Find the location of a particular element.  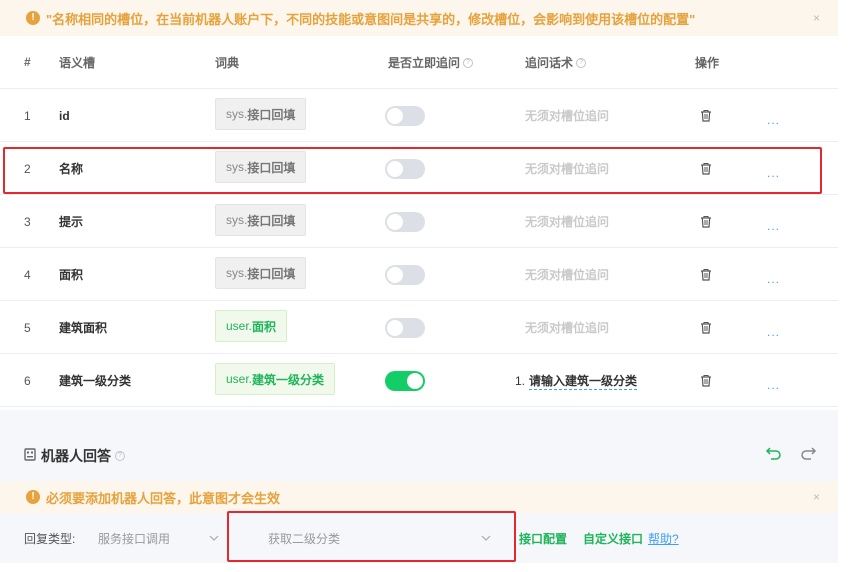

slot-name: 建筑一级分类 is located at coordinates (95, 381).